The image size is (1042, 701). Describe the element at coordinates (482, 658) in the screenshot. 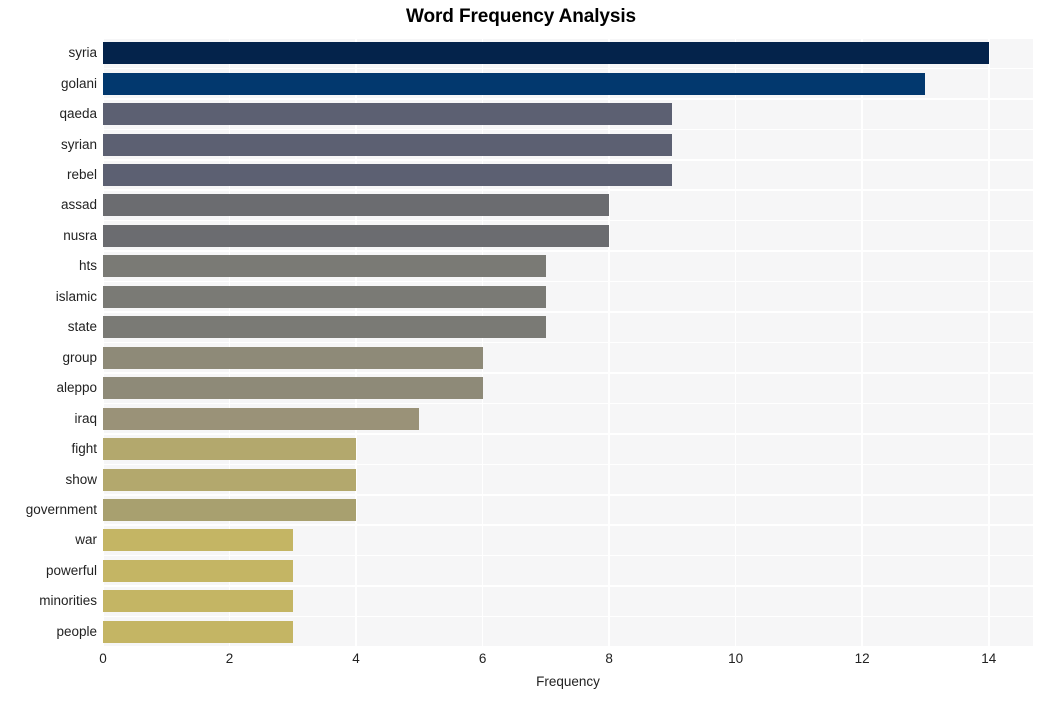

I see `x-axis-tick-label: 6` at that location.